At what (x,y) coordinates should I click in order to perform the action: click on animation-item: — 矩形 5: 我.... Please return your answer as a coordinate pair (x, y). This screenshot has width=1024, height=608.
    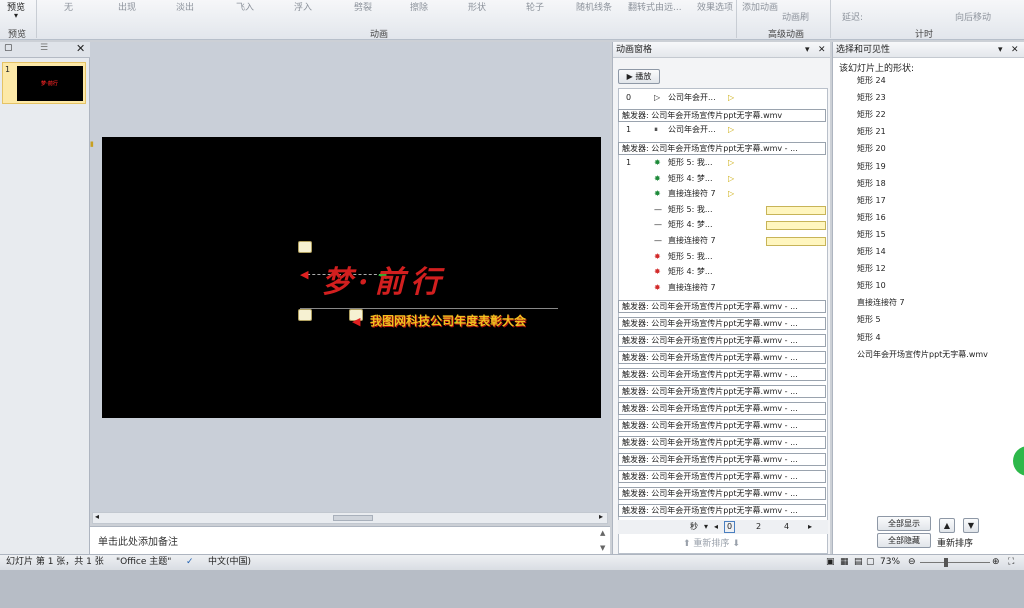
    Looking at the image, I should click on (723, 210).